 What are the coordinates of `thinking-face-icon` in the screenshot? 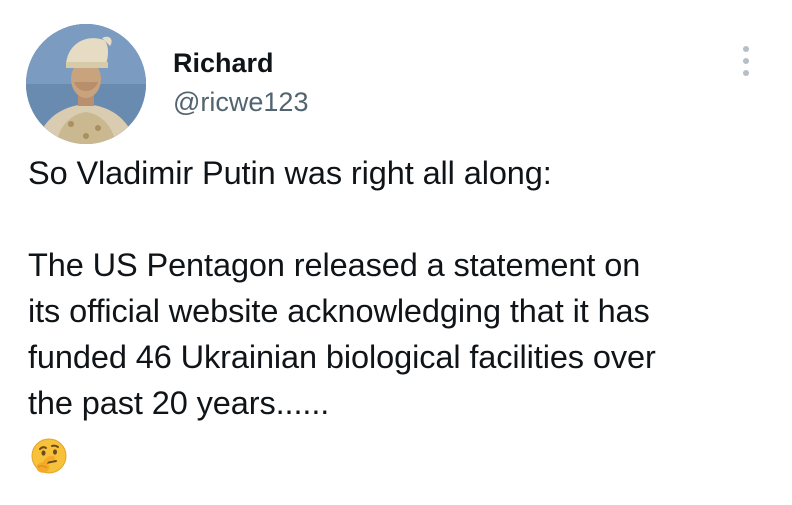 It's located at (49, 456).